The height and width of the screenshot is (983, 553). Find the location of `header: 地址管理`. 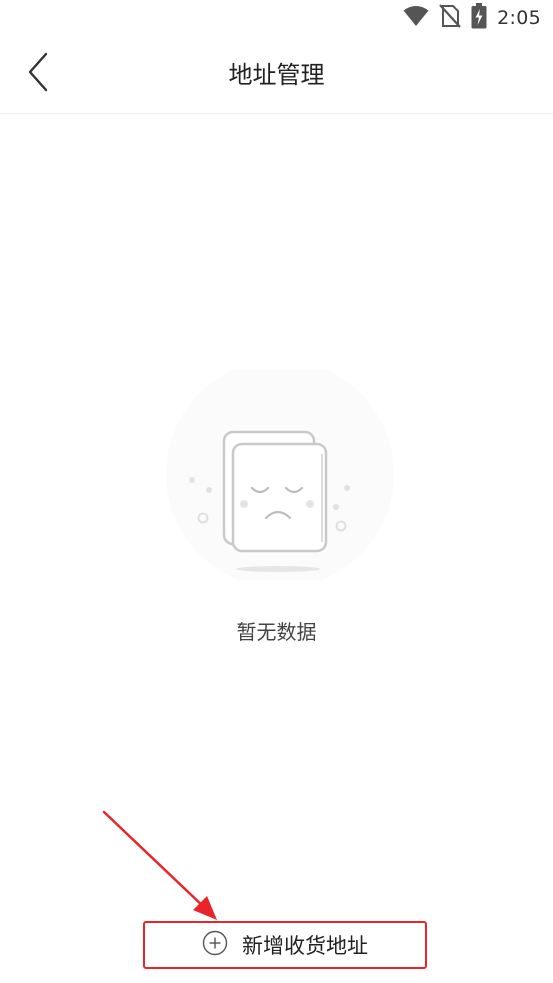

header: 地址管理 is located at coordinates (276, 75).